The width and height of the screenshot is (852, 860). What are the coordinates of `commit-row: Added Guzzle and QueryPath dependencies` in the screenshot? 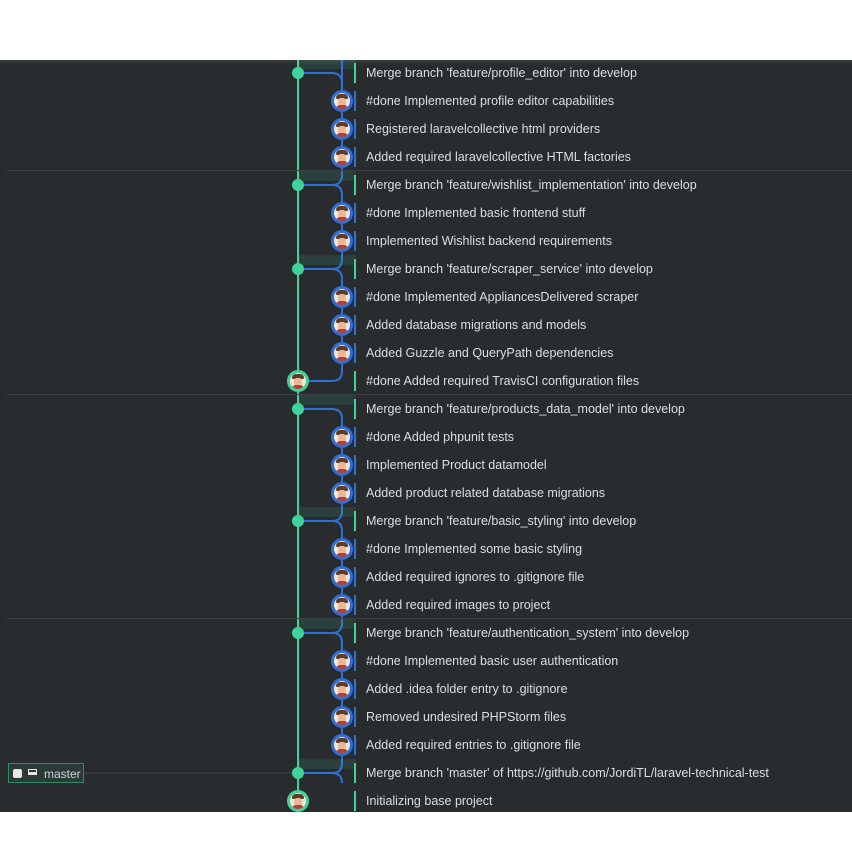 It's located at (426, 353).